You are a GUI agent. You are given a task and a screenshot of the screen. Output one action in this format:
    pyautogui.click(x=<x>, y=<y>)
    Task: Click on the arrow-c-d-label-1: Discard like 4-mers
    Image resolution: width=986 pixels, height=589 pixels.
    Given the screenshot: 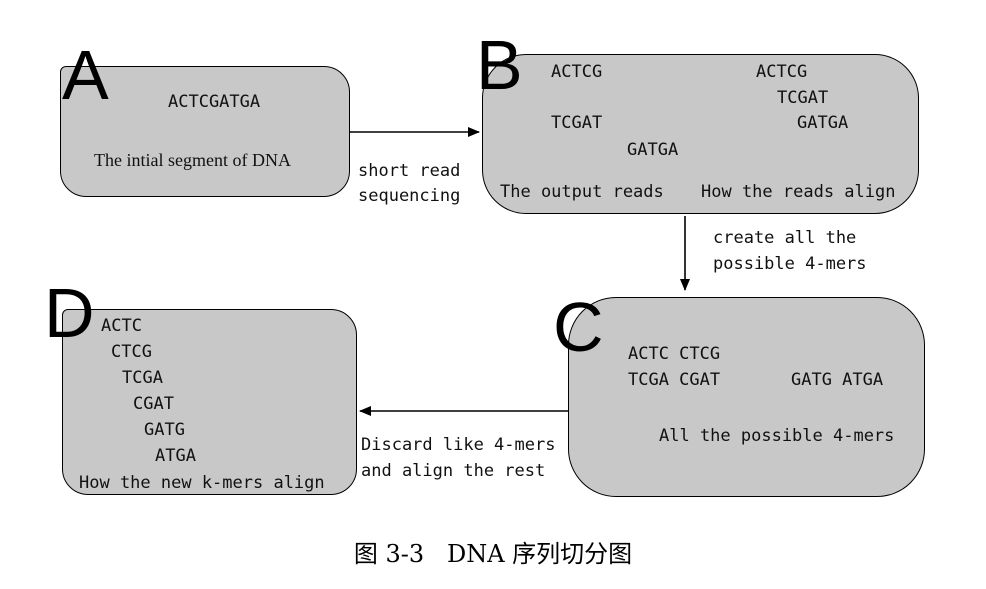 What is the action you would take?
    pyautogui.click(x=458, y=445)
    